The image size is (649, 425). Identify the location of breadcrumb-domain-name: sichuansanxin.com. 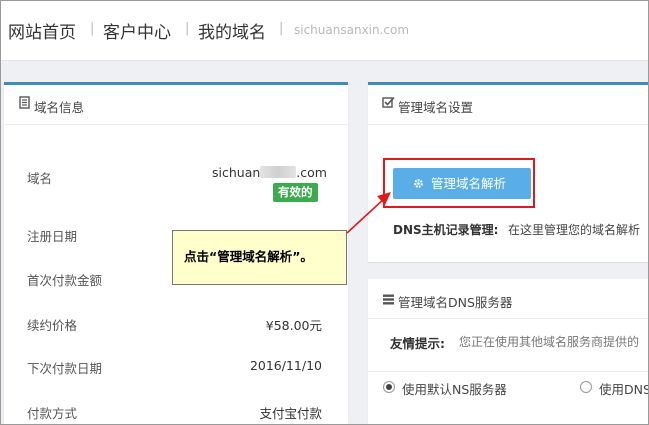
(352, 30).